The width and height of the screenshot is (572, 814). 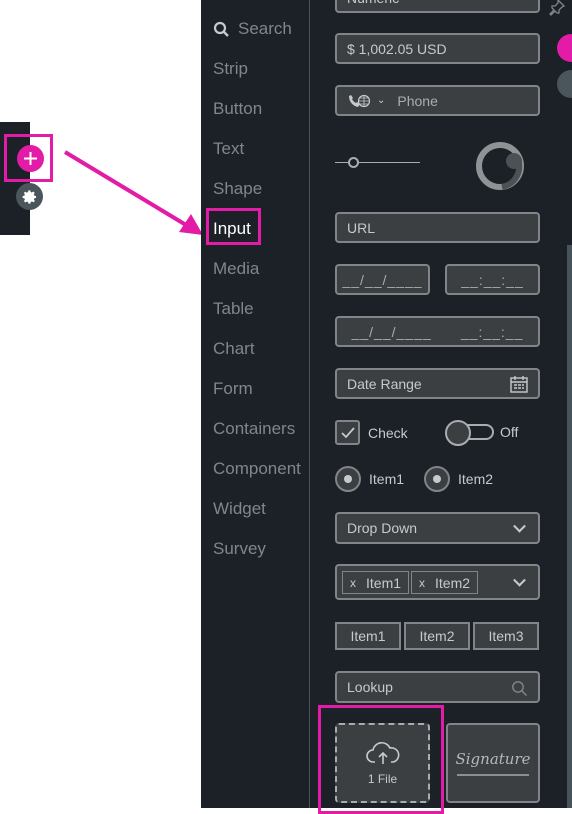 I want to click on chevron-down-icon: ⌄, so click(x=381, y=100).